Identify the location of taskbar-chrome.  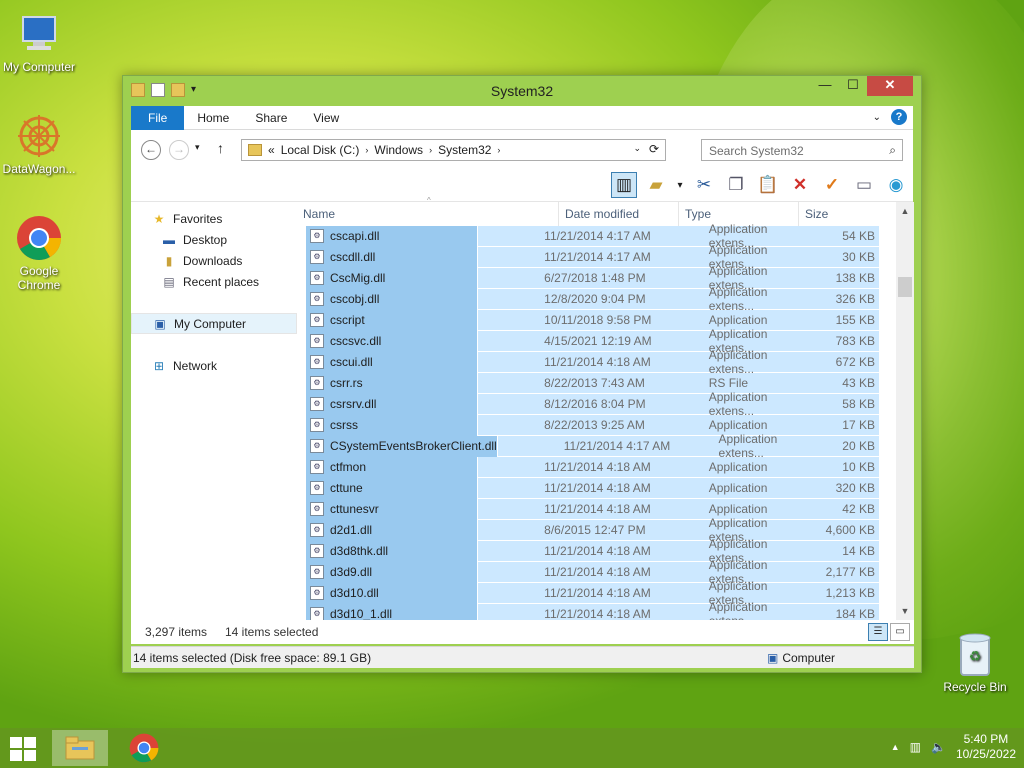
(144, 748).